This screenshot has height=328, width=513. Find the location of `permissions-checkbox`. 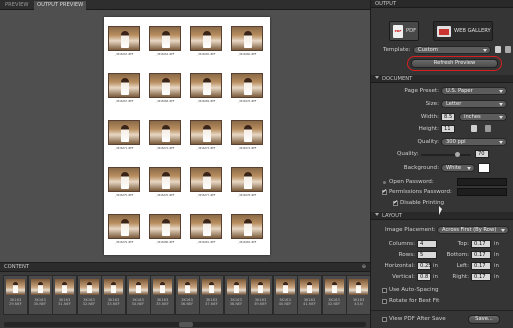

permissions-checkbox is located at coordinates (384, 191).